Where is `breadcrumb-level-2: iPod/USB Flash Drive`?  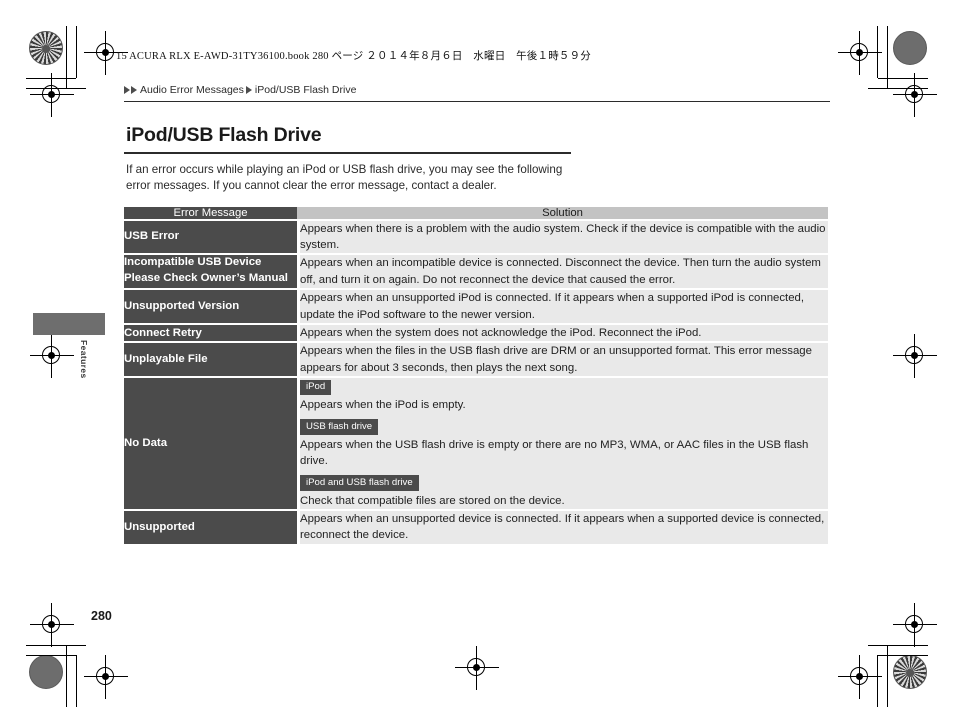
breadcrumb-level-2: iPod/USB Flash Drive is located at coordinates (306, 90).